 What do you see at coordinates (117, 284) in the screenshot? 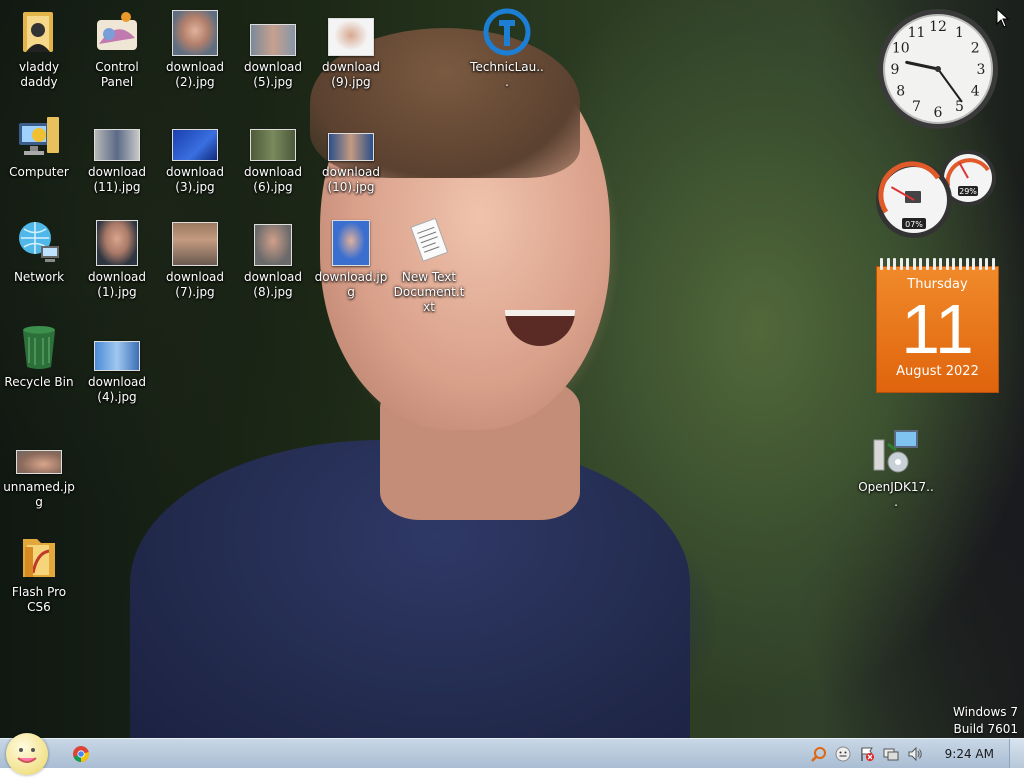
I see `icon-label: download (1).jpg` at bounding box center [117, 284].